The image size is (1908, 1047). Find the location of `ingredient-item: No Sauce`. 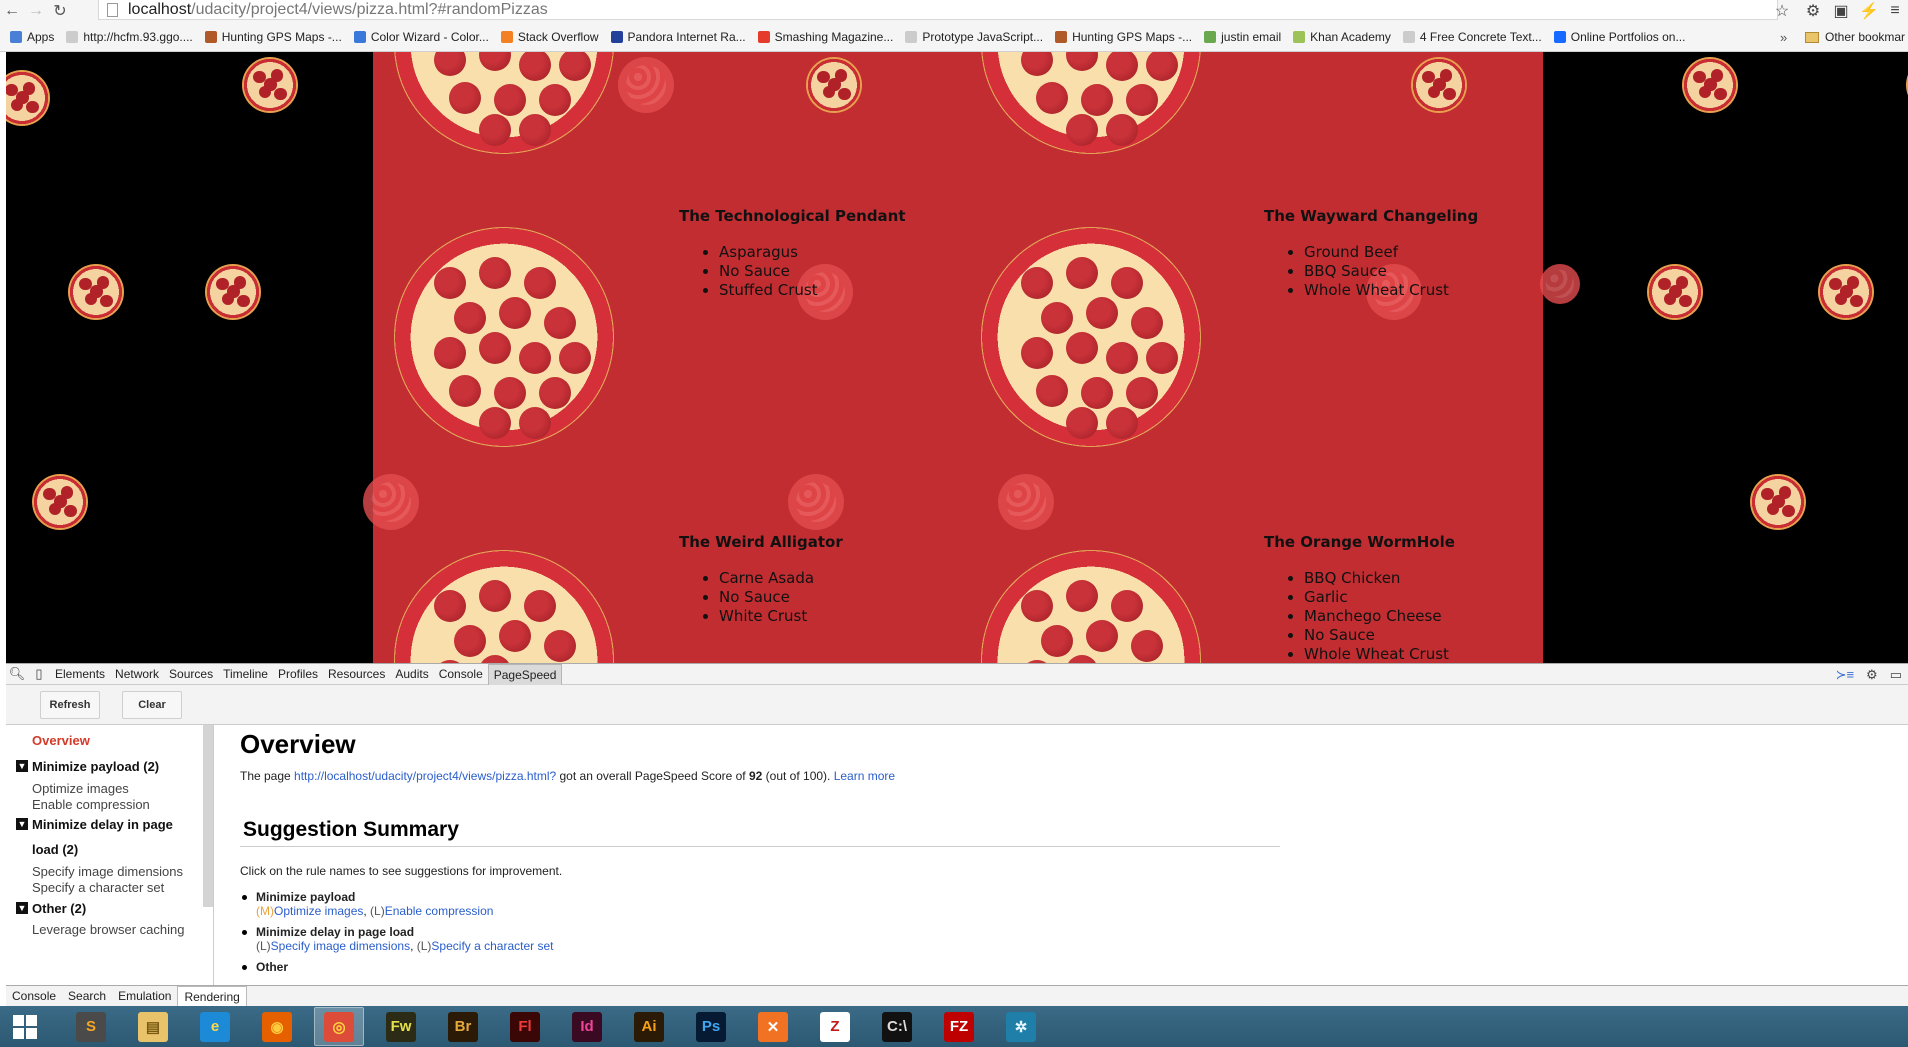

ingredient-item: No Sauce is located at coordinates (1379, 635).